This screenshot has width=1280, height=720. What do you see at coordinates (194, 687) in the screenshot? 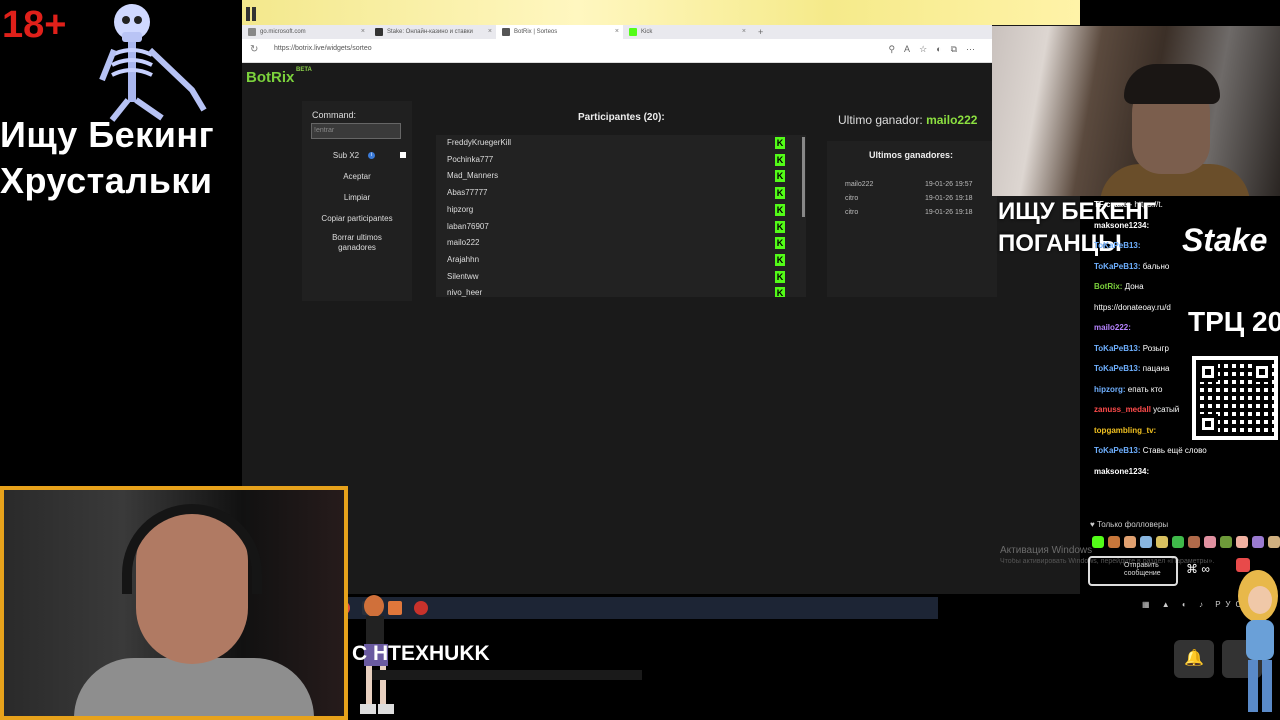
I see `cam-shirt` at bounding box center [194, 687].